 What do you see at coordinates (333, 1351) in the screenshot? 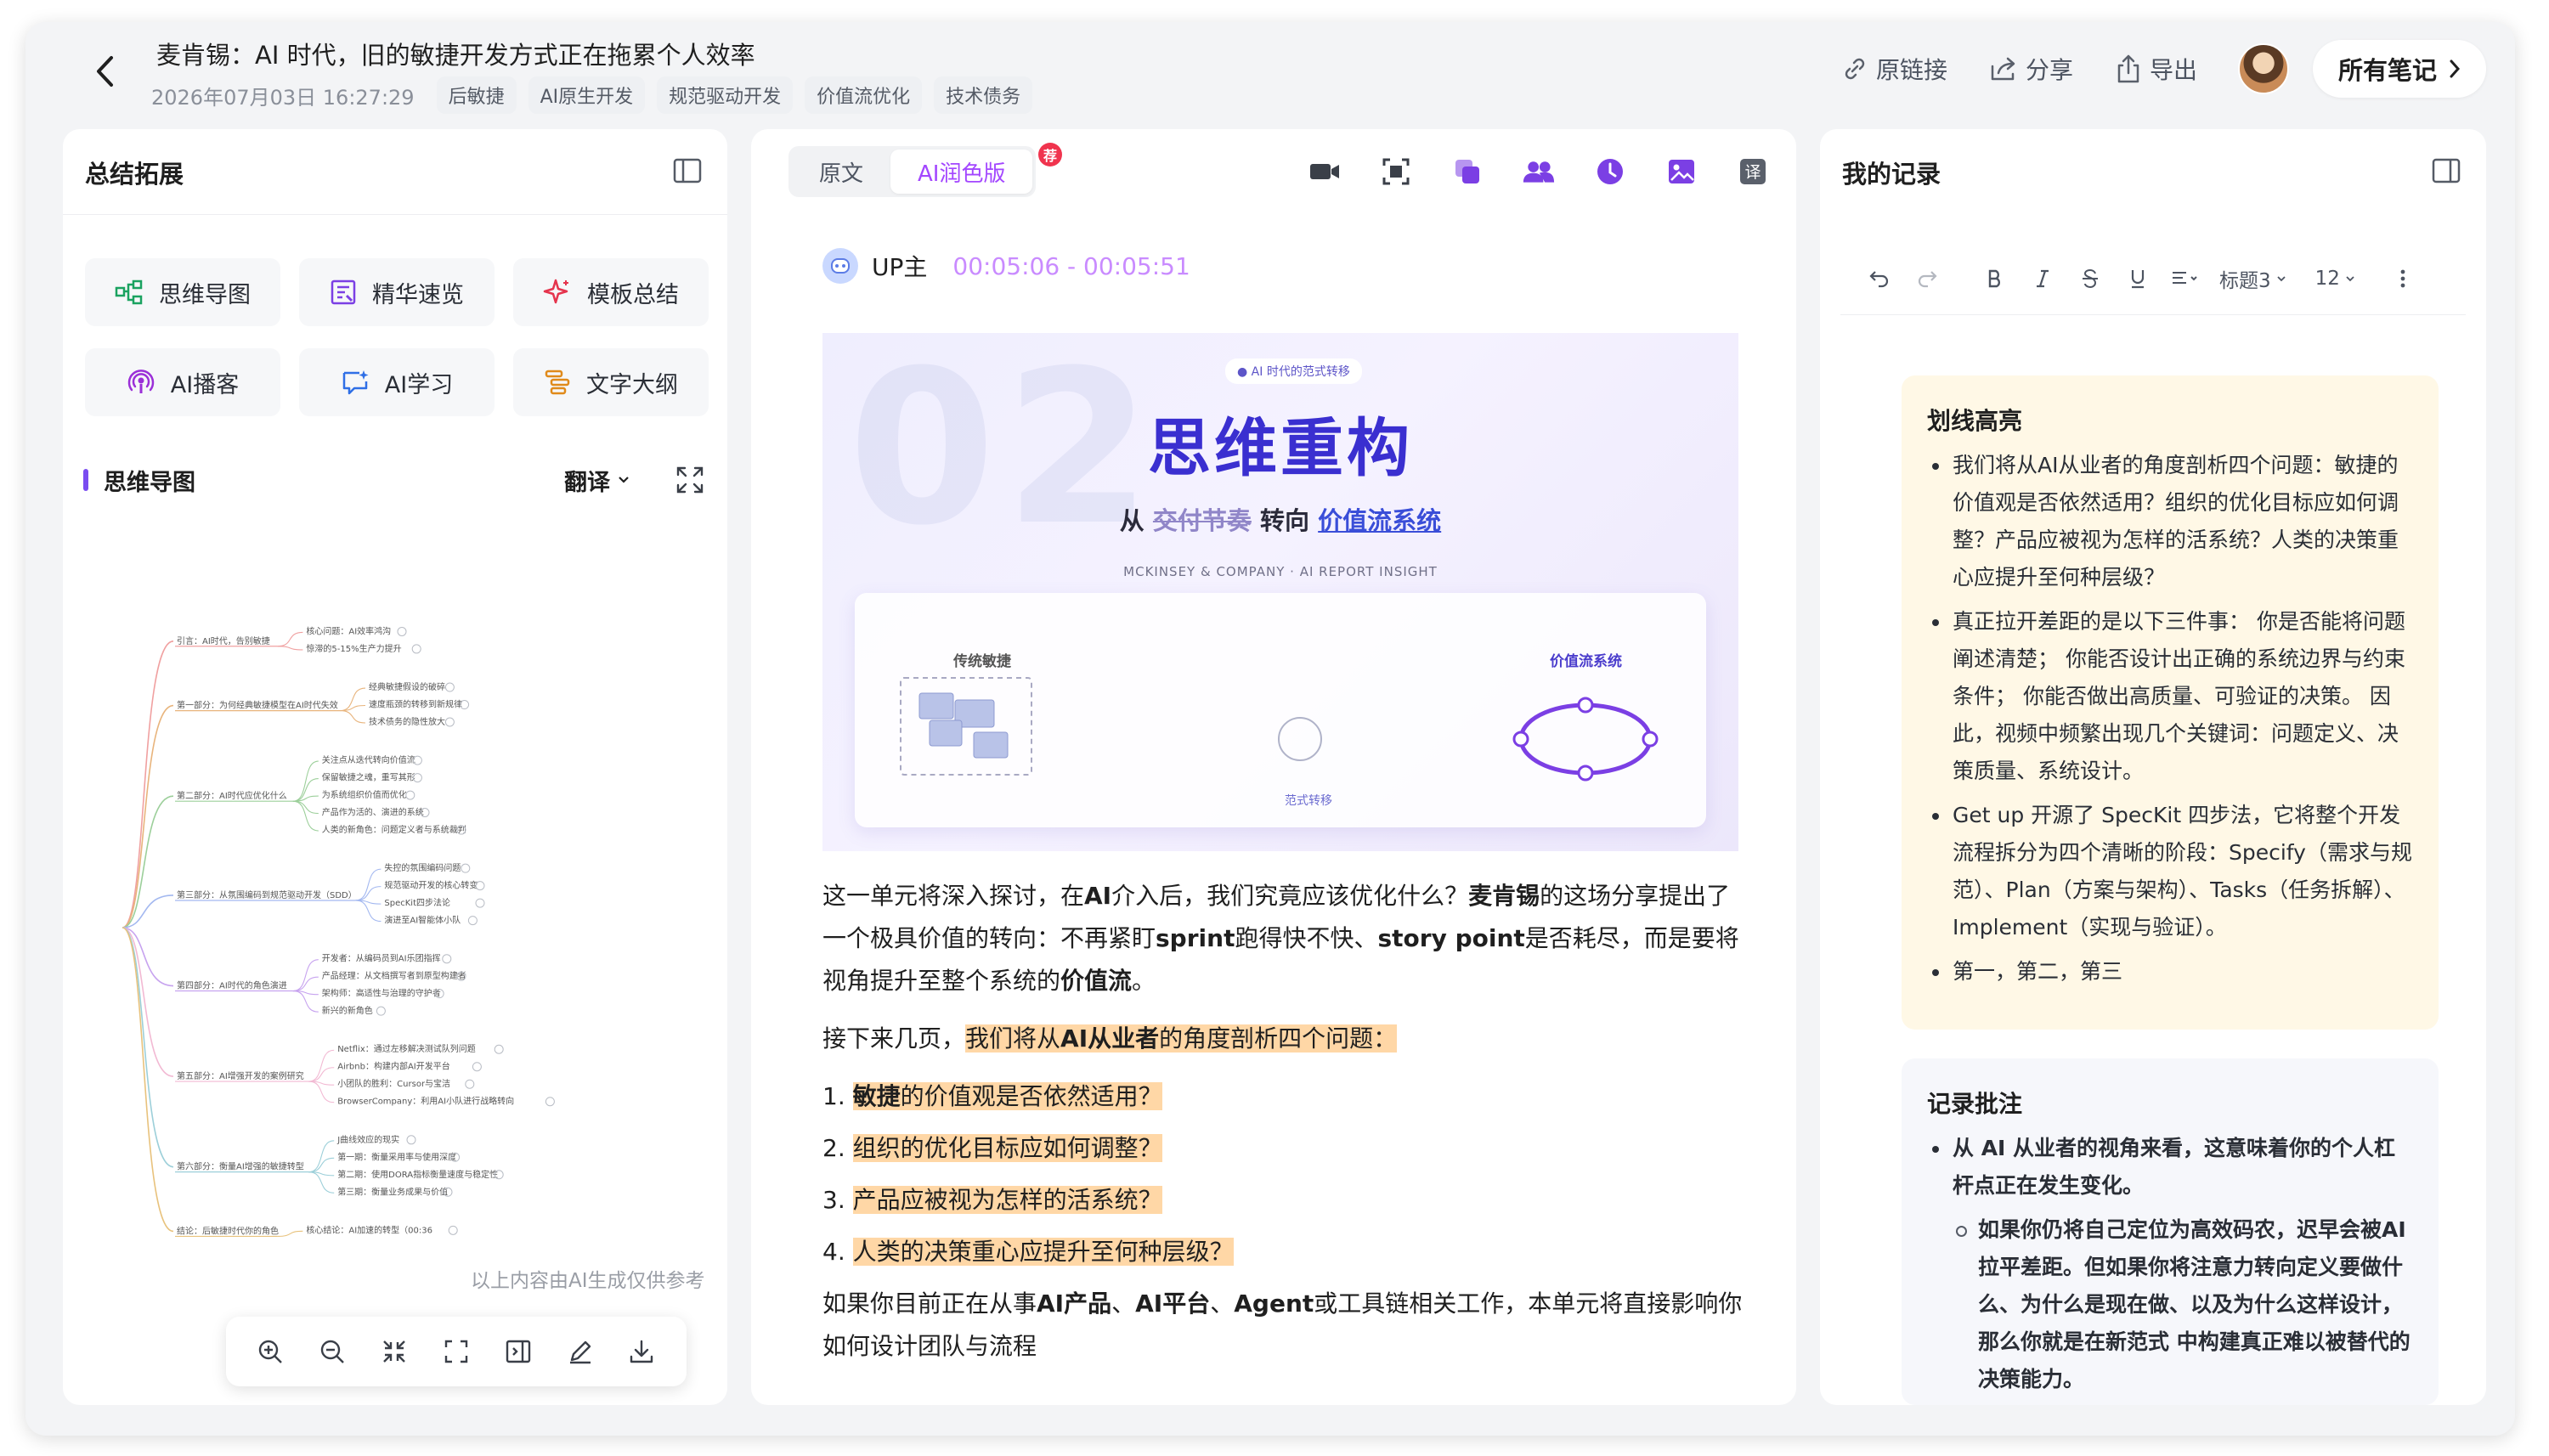
I see `zoom-out-button` at bounding box center [333, 1351].